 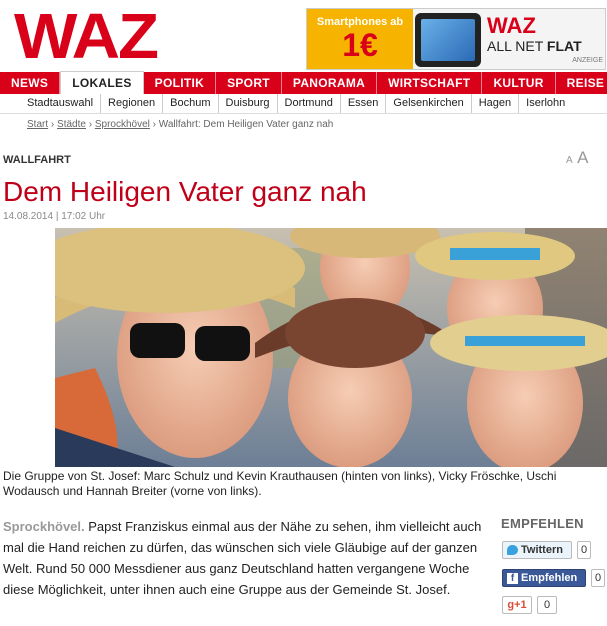 I want to click on article-title: Dem Heiligen Vater ganz nah, so click(x=185, y=191).